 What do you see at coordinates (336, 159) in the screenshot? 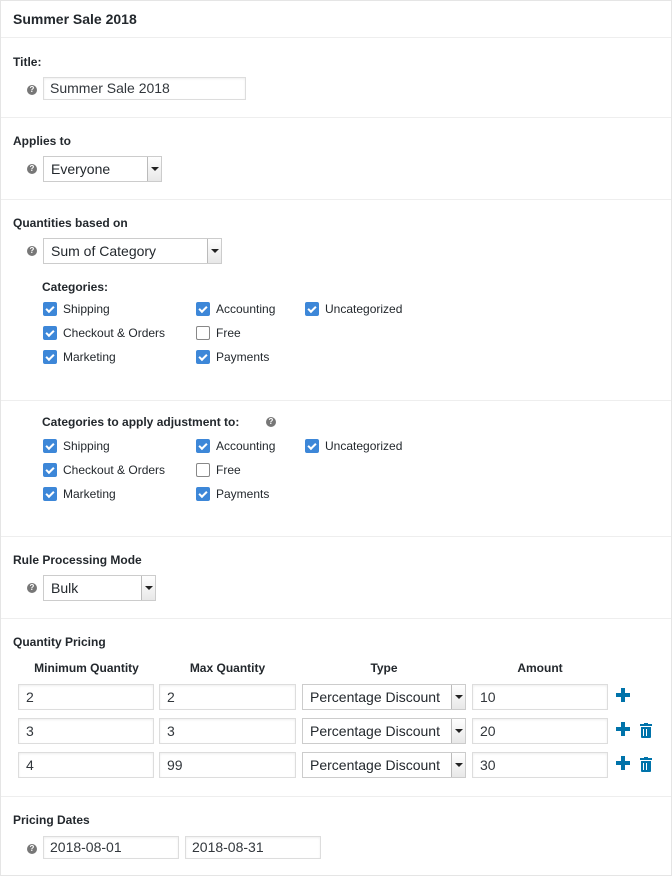
I see `applies-to-section: Applies to ? Everyone` at bounding box center [336, 159].